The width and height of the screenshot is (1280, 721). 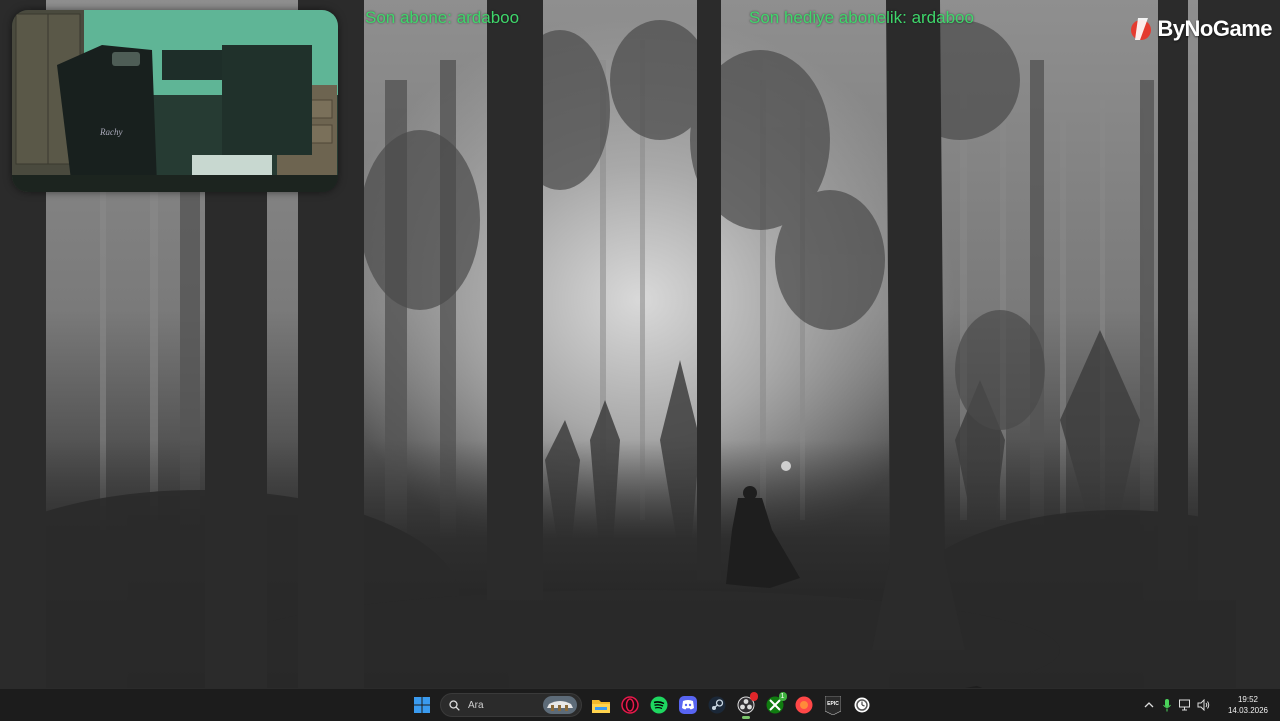 I want to click on discord-icon, so click(x=687, y=705).